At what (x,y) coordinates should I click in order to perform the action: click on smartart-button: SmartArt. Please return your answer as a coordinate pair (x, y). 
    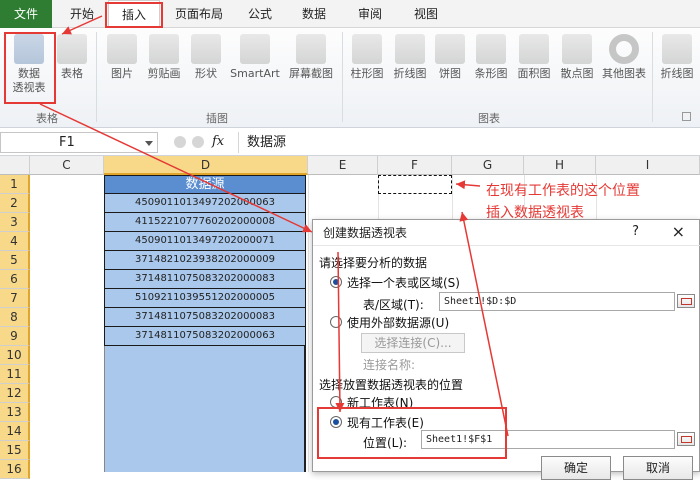
    Looking at the image, I should click on (255, 57).